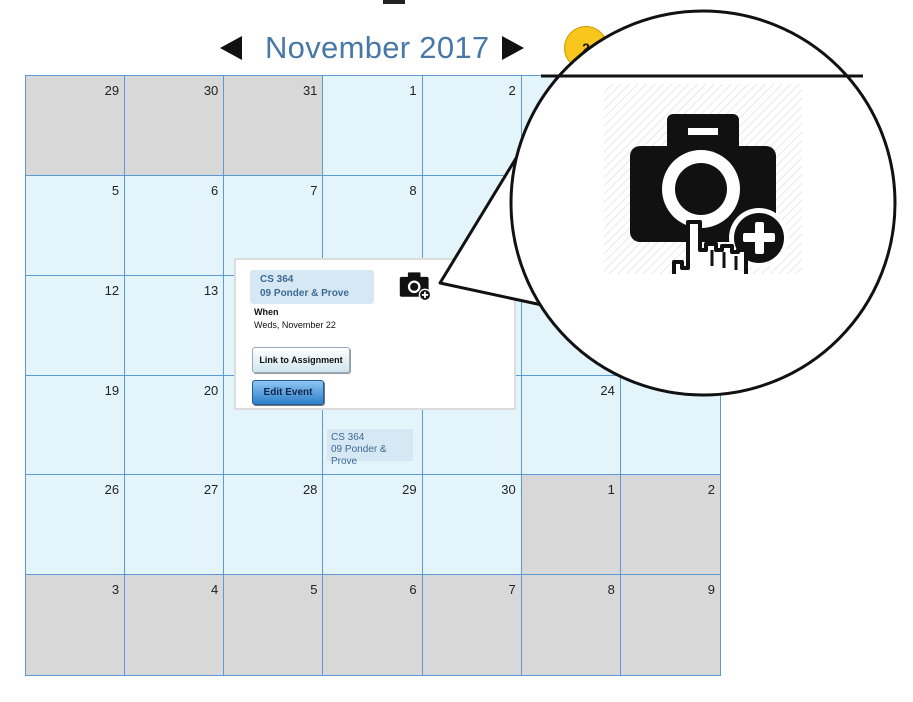 The image size is (913, 702). Describe the element at coordinates (295, 325) in the screenshot. I see `when-value: Weds, November 22` at that location.